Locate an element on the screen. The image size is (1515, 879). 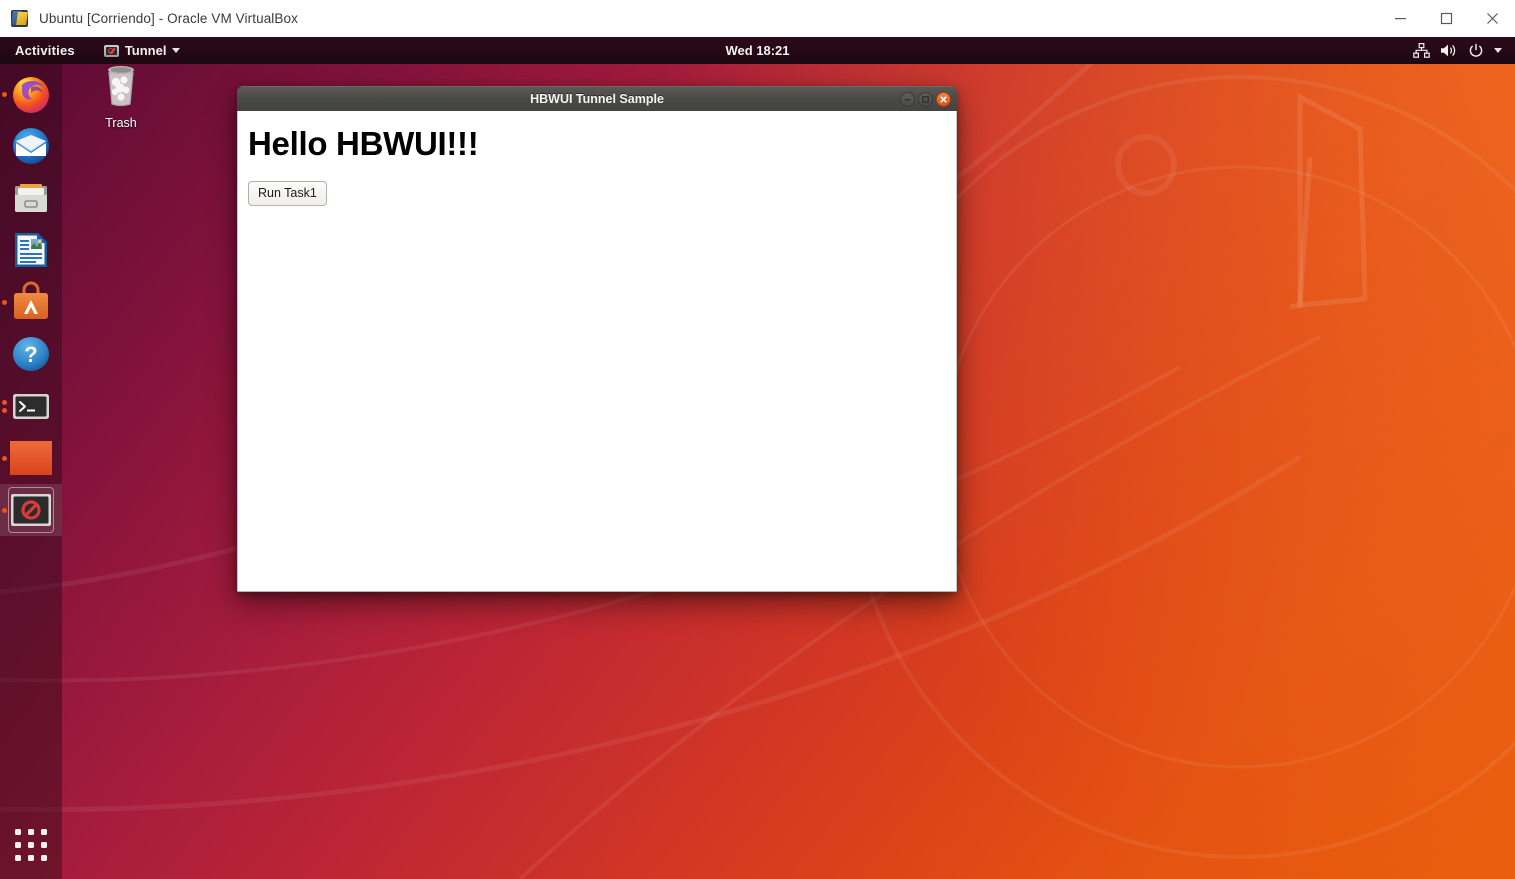
app-window-title: HBWUI Tunnel Sample is located at coordinates (597, 99).